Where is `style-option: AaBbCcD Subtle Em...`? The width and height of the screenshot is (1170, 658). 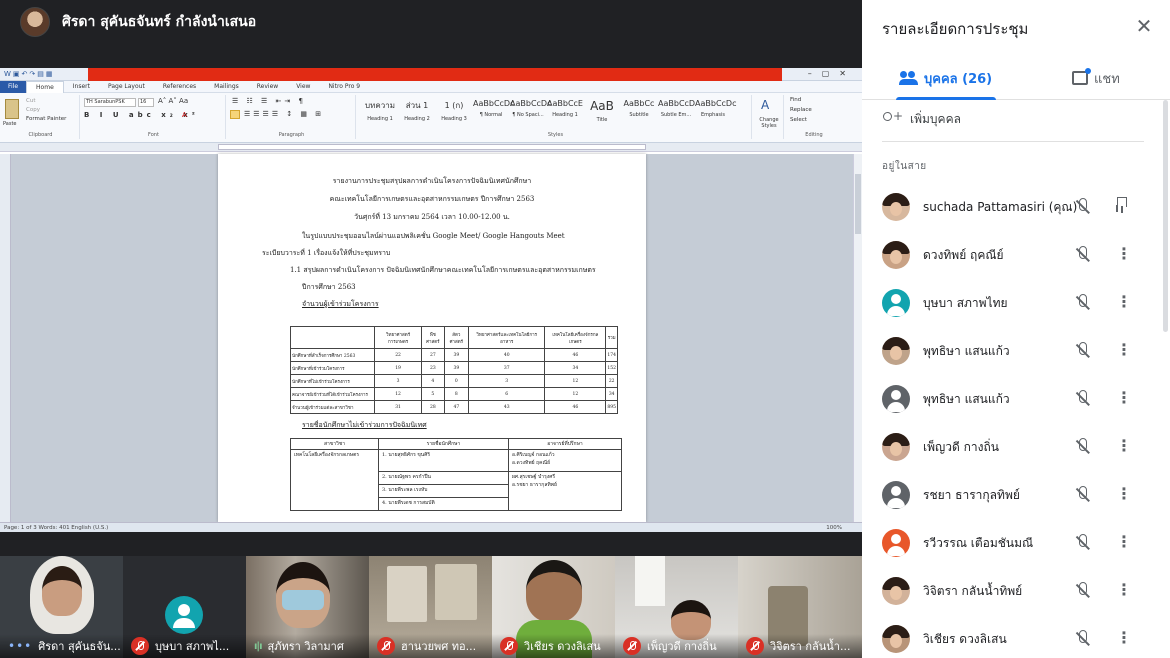 style-option: AaBbCcD Subtle Em... is located at coordinates (676, 110).